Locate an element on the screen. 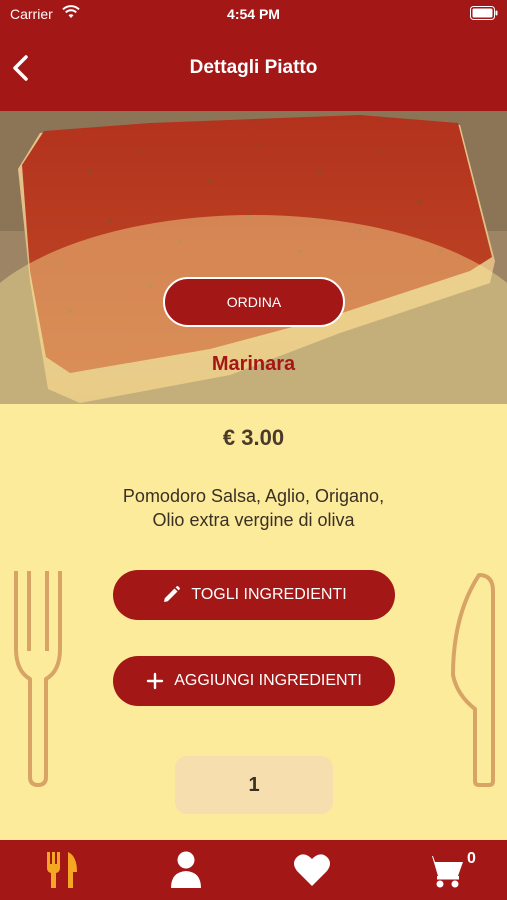  dish-name: Marinara is located at coordinates (253, 364).